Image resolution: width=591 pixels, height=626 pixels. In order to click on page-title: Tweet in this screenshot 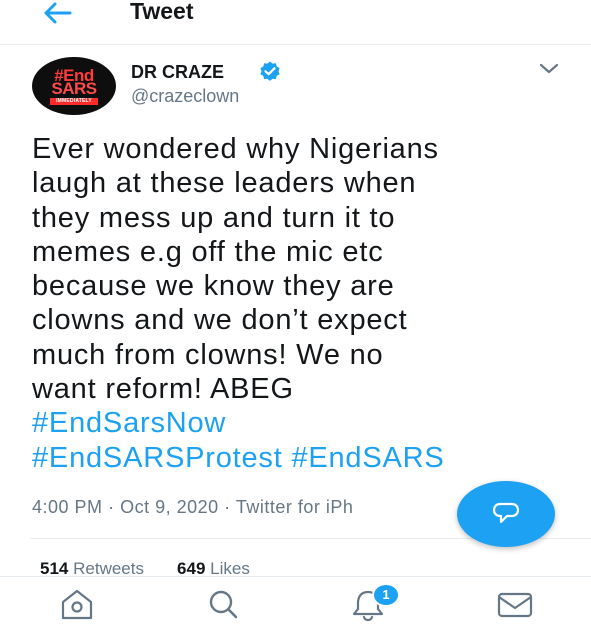, I will do `click(162, 12)`.